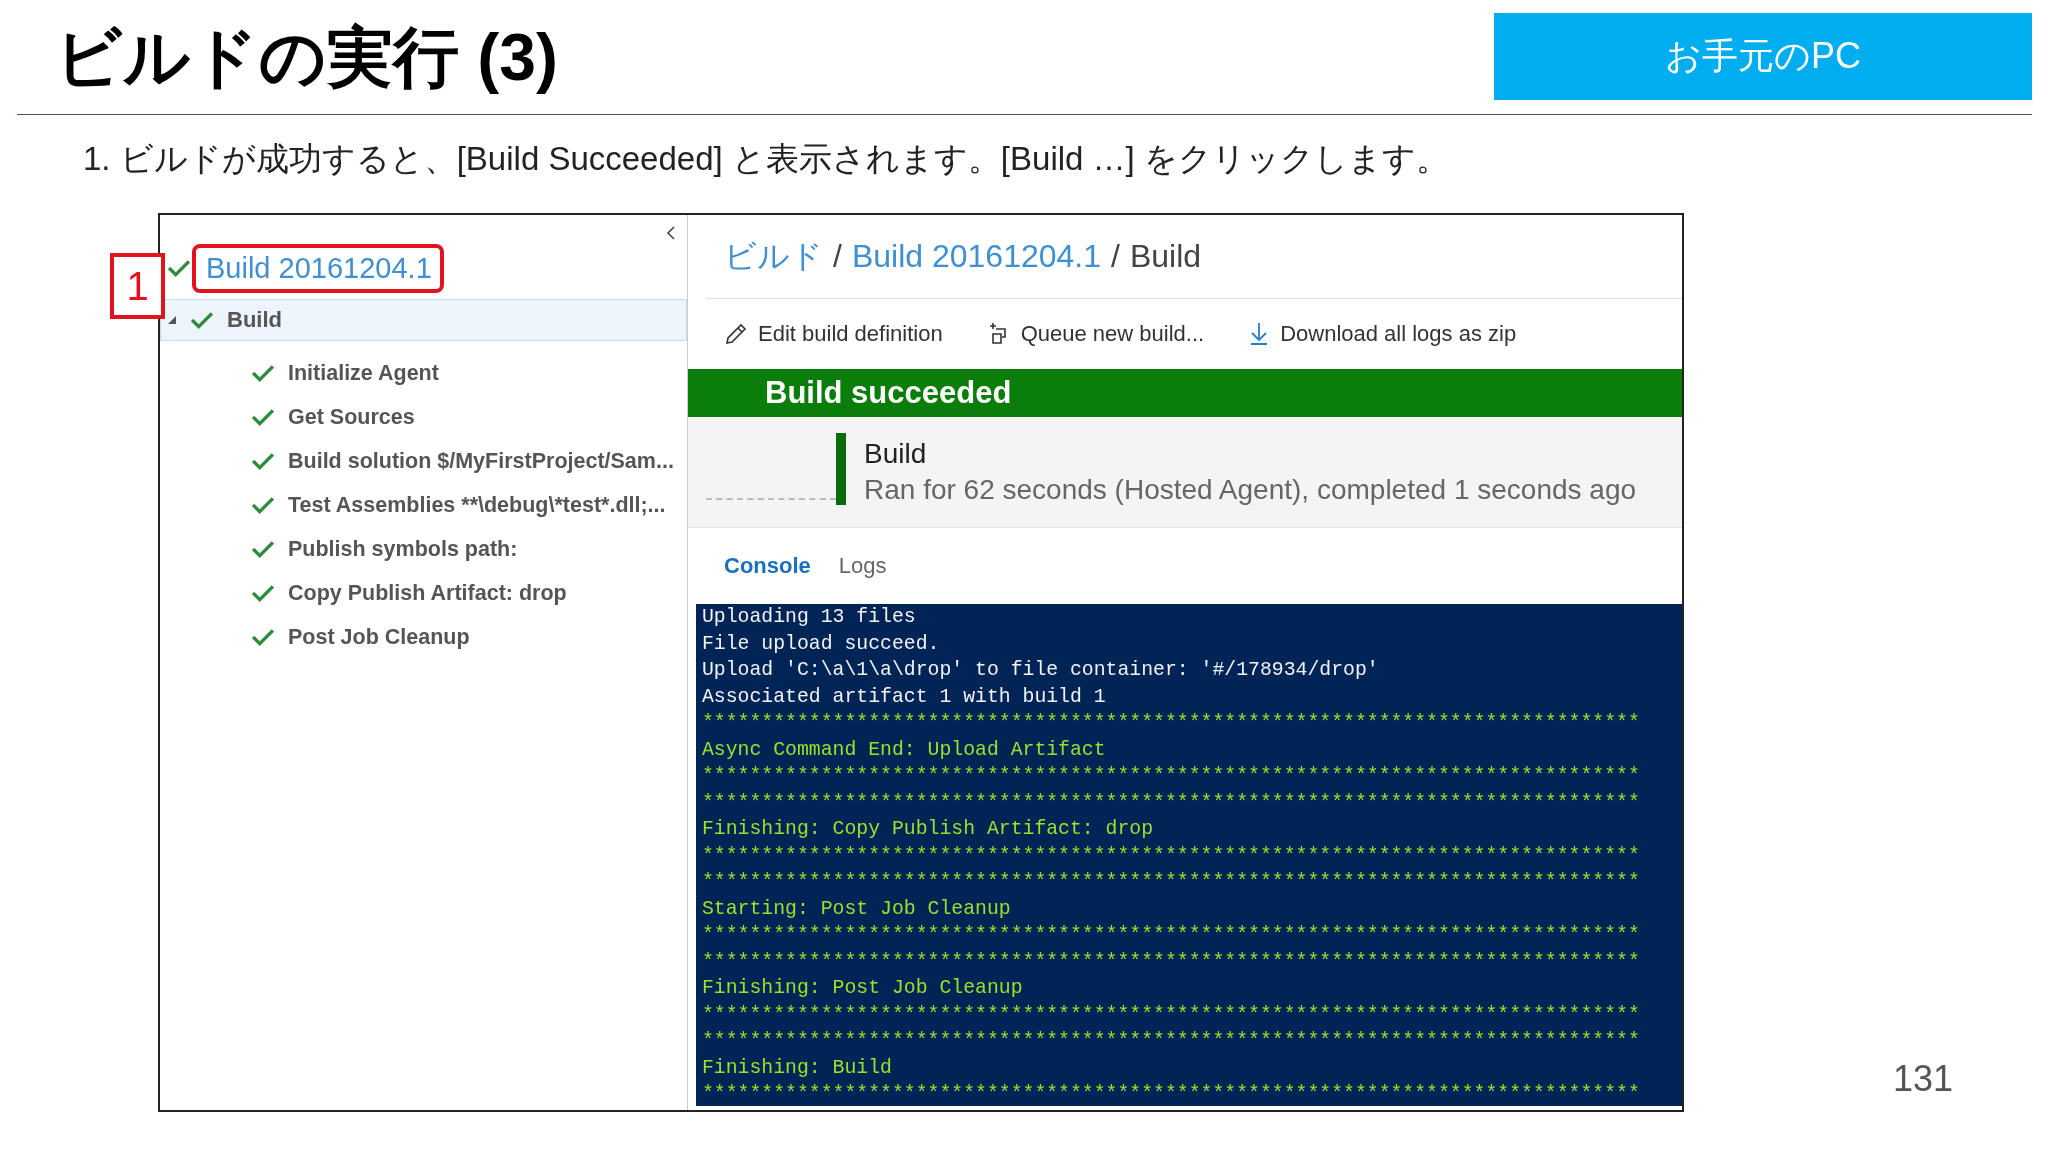  Describe the element at coordinates (821, 644) in the screenshot. I see `console-line: File upload succeed.` at that location.